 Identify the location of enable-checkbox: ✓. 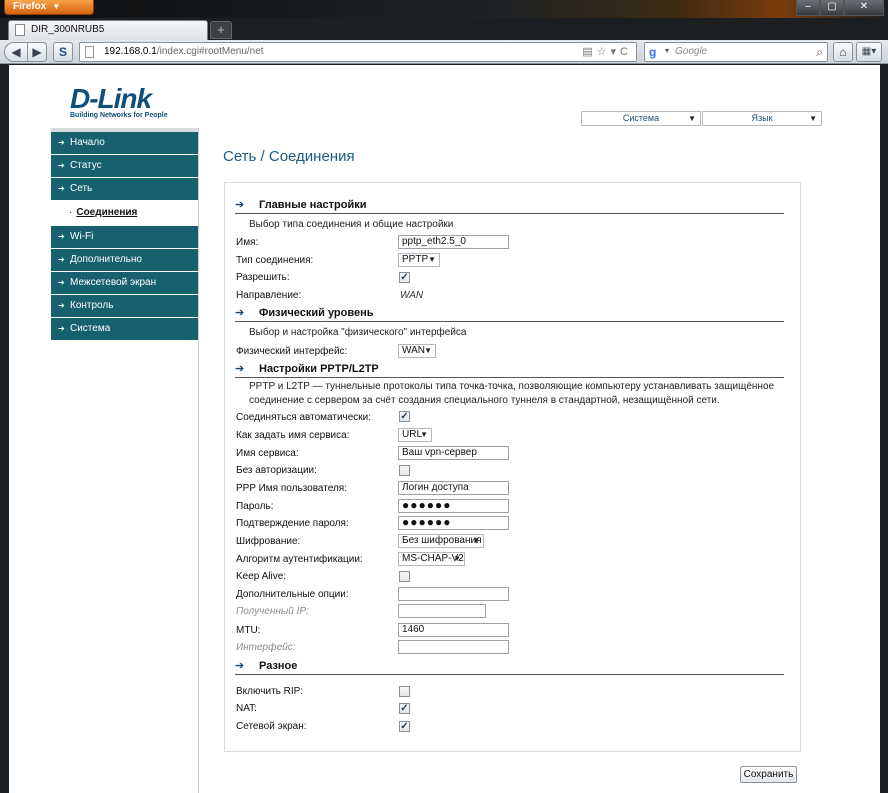
(404, 277).